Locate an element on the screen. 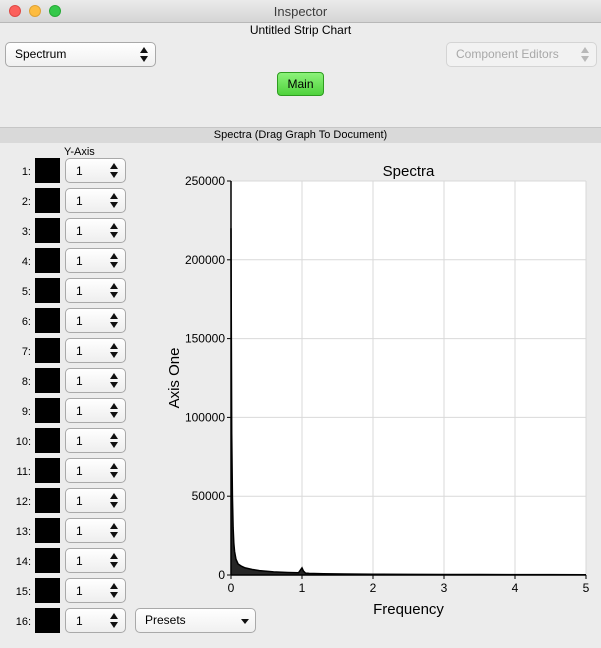 The width and height of the screenshot is (601, 648). window-title: Inspector is located at coordinates (300, 11).